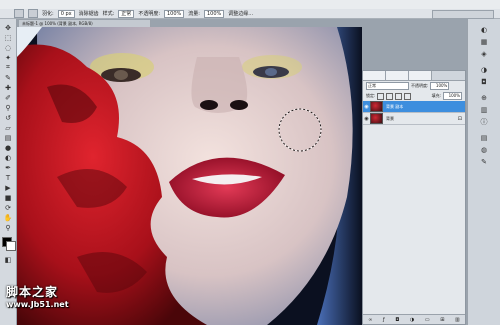 This screenshot has height=325, width=500. I want to click on styles-panel-icon: ◈, so click(484, 54).